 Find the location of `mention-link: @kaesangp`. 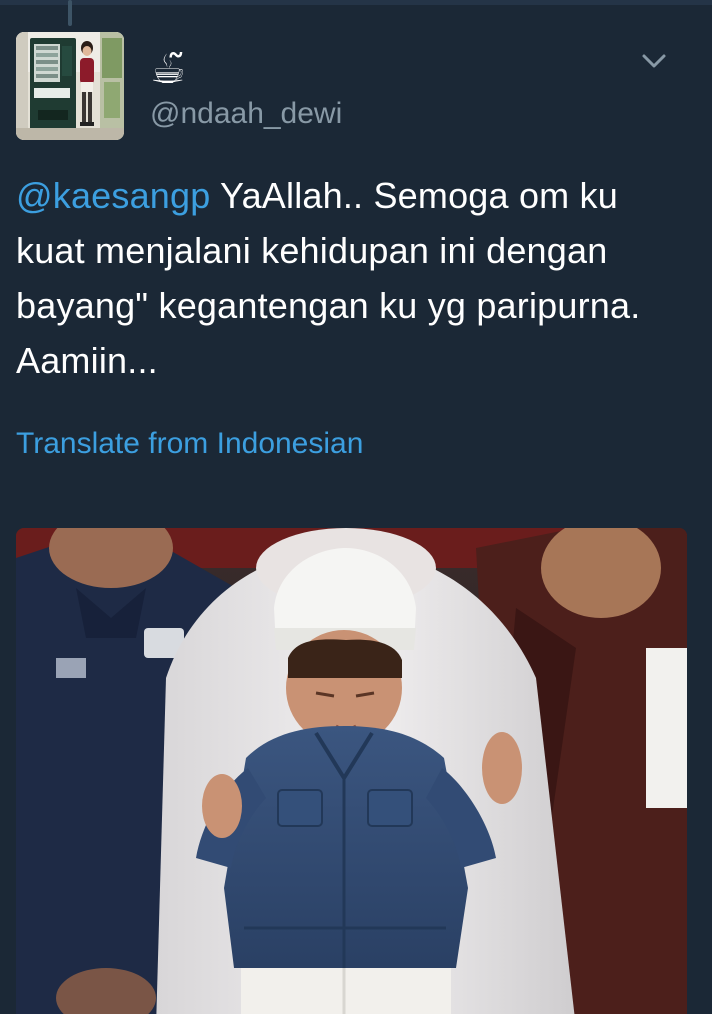

mention-link: @kaesangp is located at coordinates (113, 195).